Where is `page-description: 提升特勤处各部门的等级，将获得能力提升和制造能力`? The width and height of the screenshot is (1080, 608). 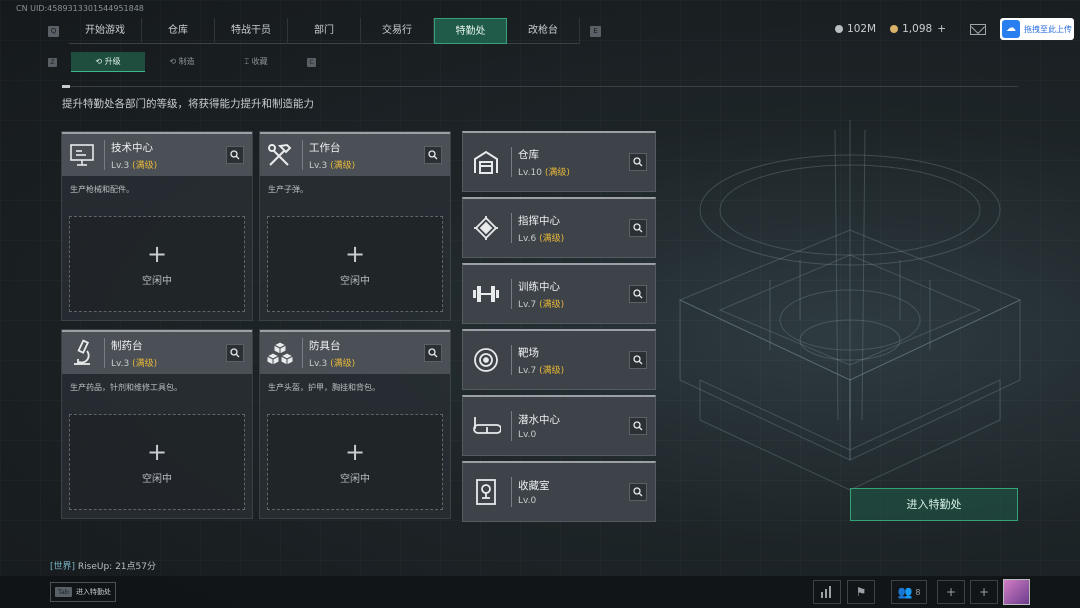 page-description: 提升特勤处各部门的等级，将获得能力提升和制造能力 is located at coordinates (188, 104).